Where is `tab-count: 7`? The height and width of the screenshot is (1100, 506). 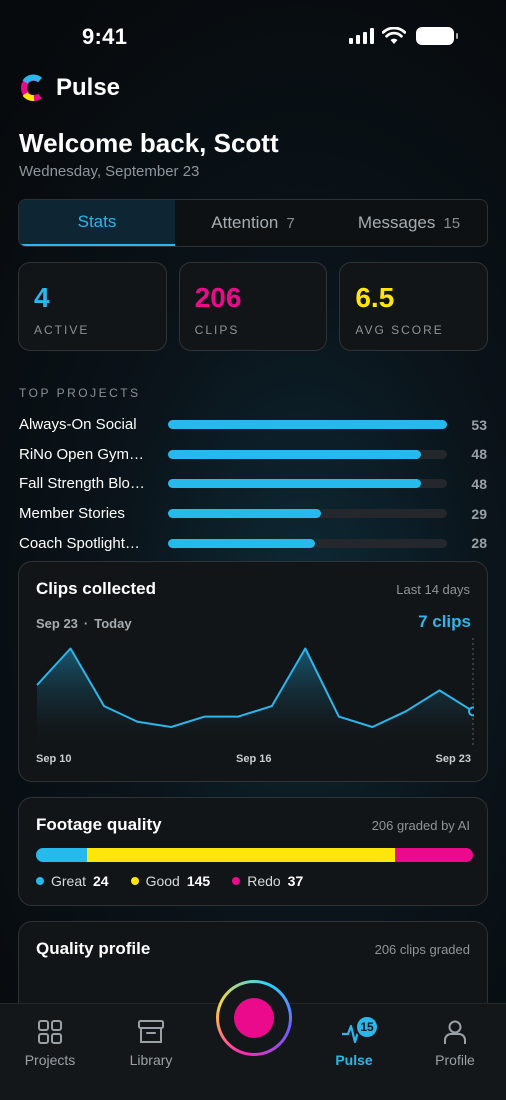
tab-count: 7 is located at coordinates (290, 223).